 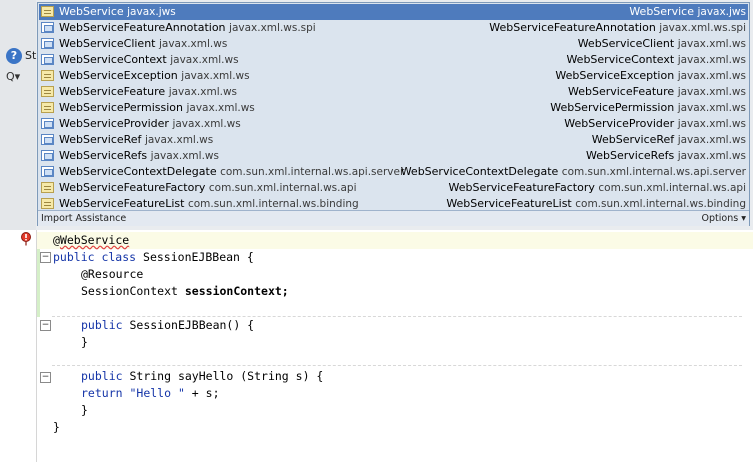 I want to click on options-button: Options ▾, so click(x=724, y=218).